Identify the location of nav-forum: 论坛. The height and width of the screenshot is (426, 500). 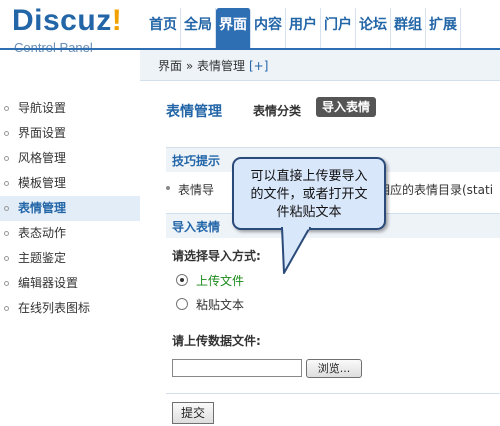
(373, 28).